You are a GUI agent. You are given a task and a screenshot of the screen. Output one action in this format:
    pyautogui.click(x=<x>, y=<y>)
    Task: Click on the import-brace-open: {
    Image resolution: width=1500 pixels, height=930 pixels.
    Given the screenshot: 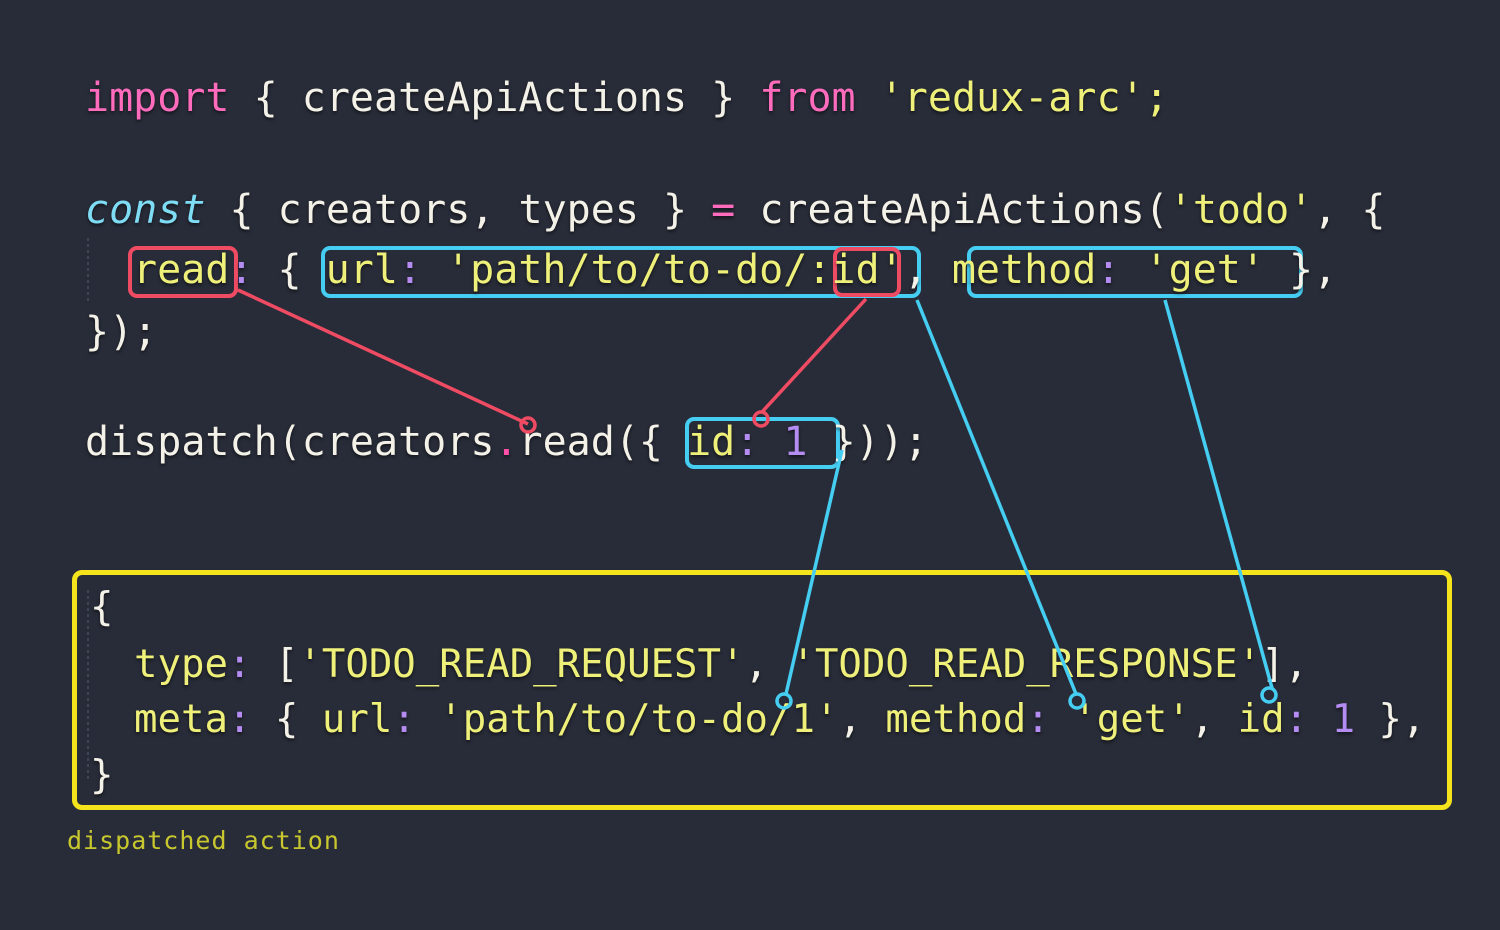 What is the action you would take?
    pyautogui.click(x=265, y=98)
    